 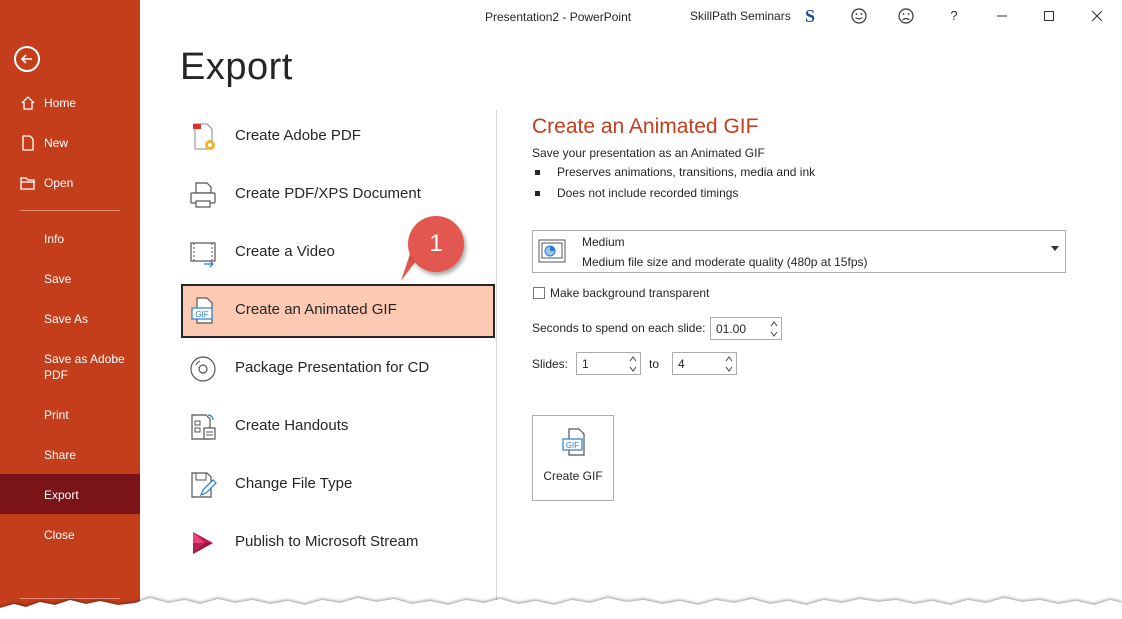 I want to click on sidebar-item-print: Print, so click(x=70, y=415).